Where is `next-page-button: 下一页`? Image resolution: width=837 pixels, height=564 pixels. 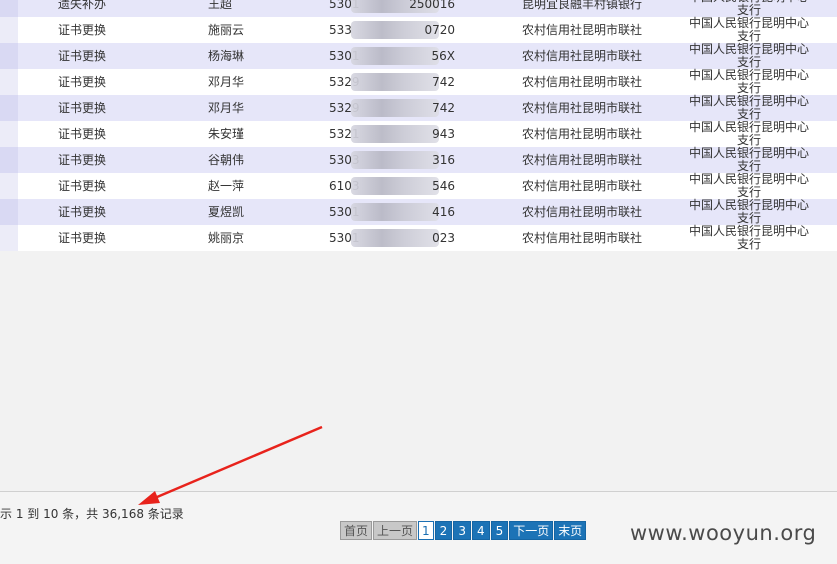
next-page-button: 下一页 is located at coordinates (531, 530).